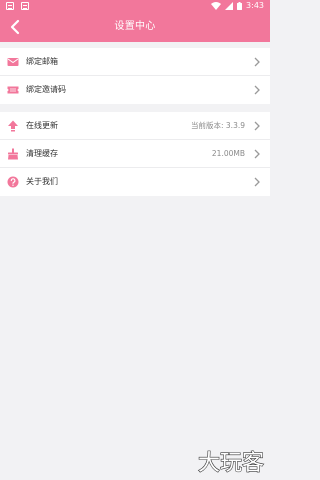 The image size is (320, 480). Describe the element at coordinates (13, 182) in the screenshot. I see `help-icon` at that location.